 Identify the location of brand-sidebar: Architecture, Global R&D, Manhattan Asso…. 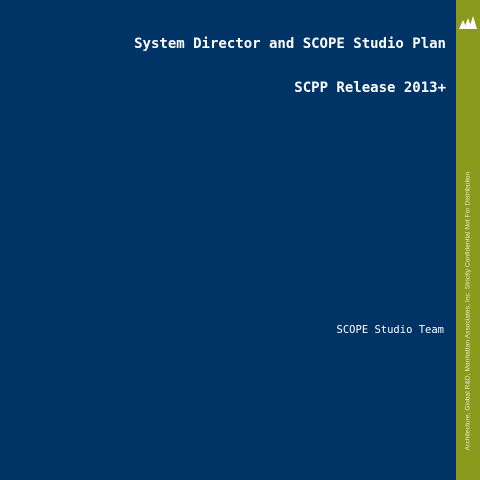
(468, 240).